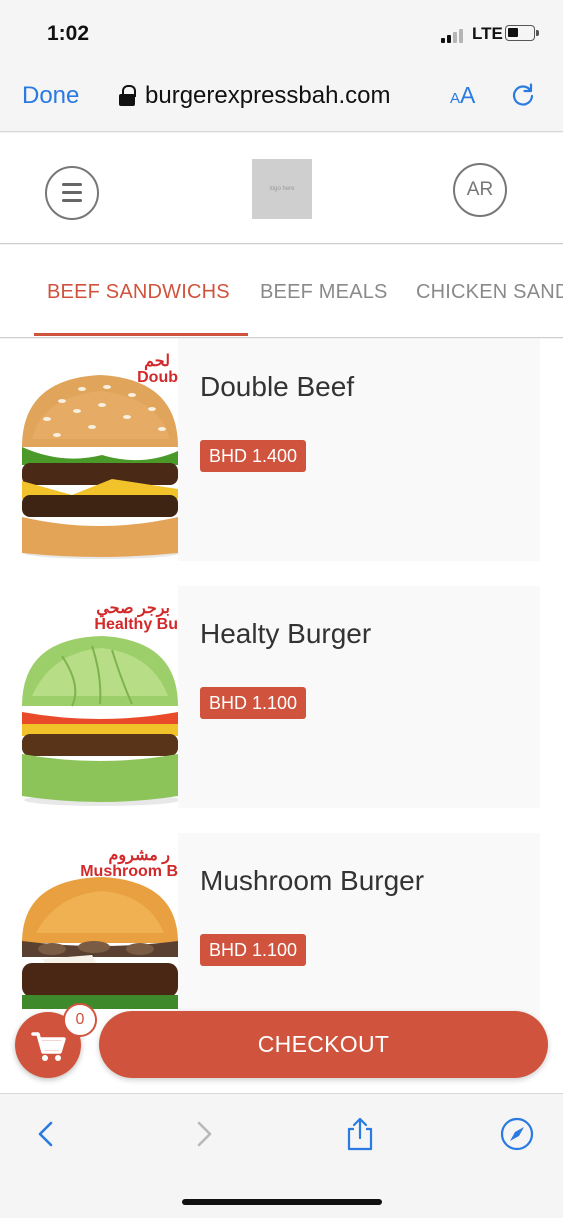  I want to click on tab-beef-meals: BEEF MEALS, so click(324, 292).